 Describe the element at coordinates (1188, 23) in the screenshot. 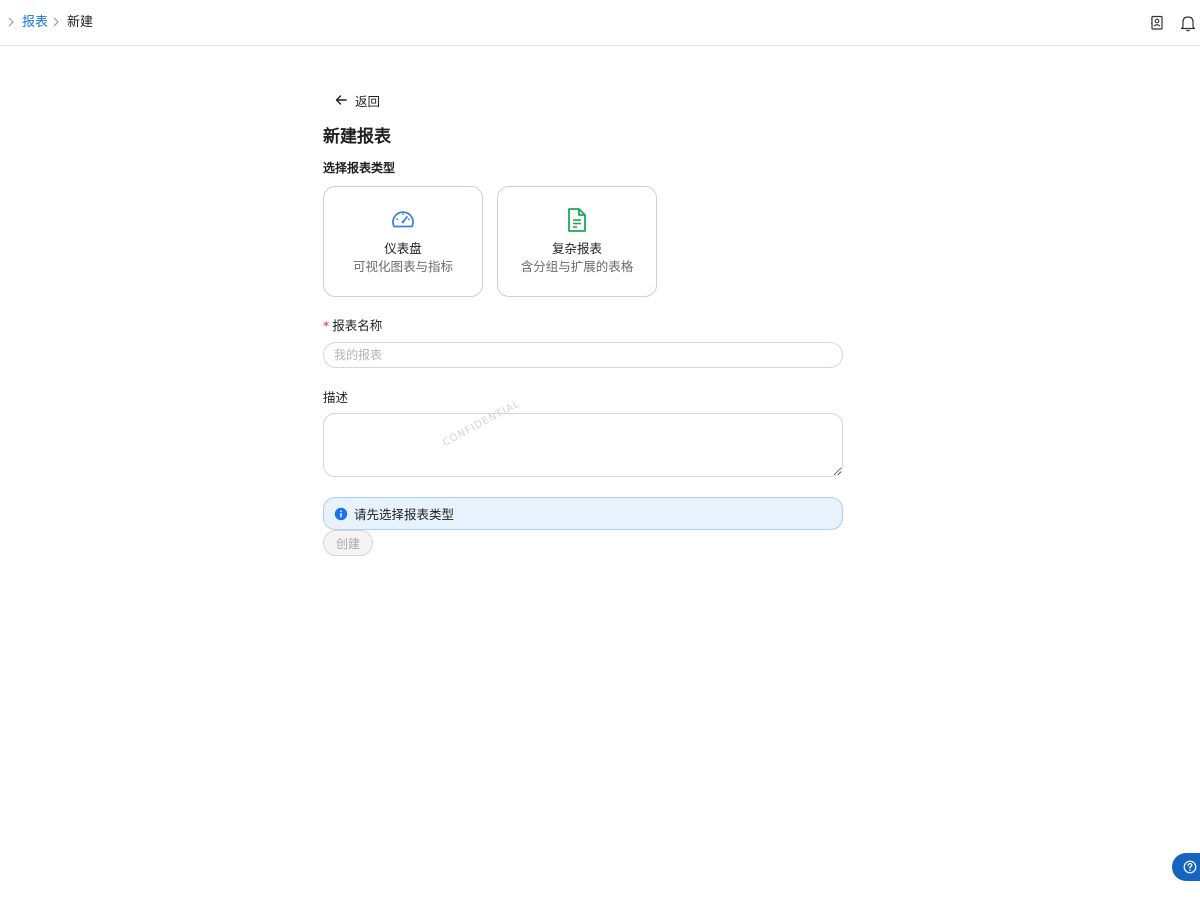

I see `bell-icon` at that location.